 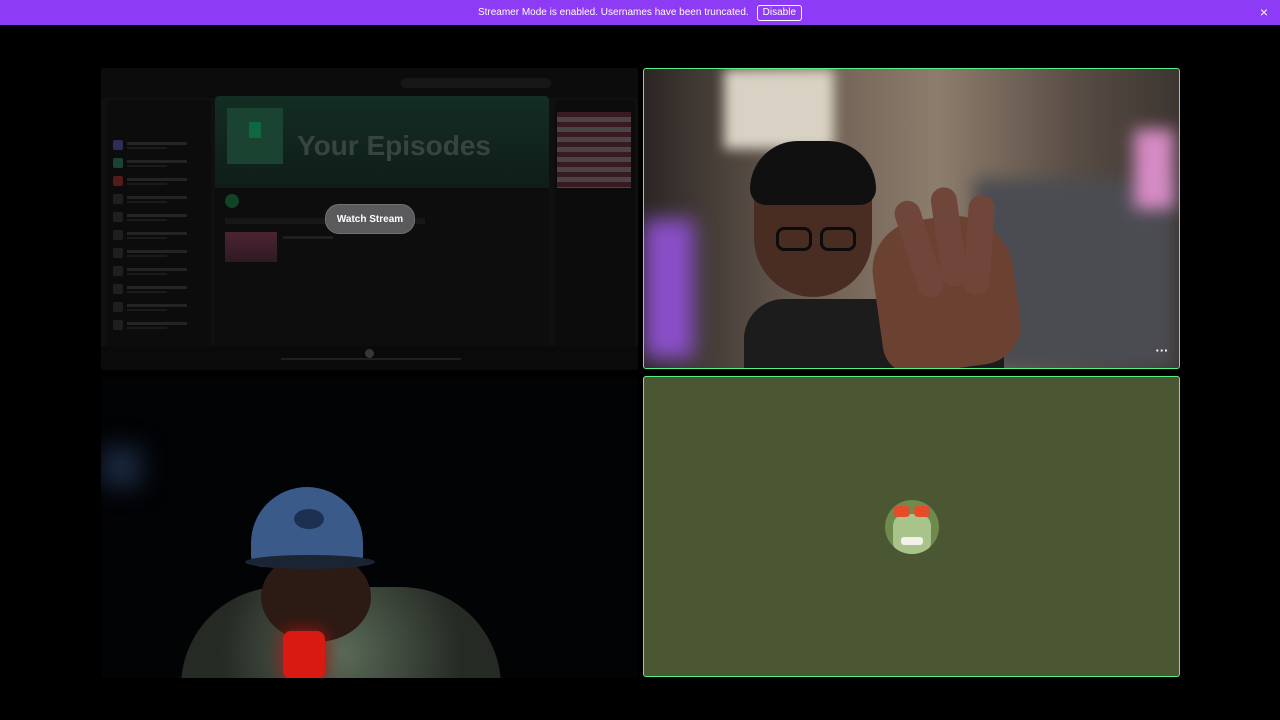 What do you see at coordinates (1264, 12) in the screenshot?
I see `close-icon: ×` at bounding box center [1264, 12].